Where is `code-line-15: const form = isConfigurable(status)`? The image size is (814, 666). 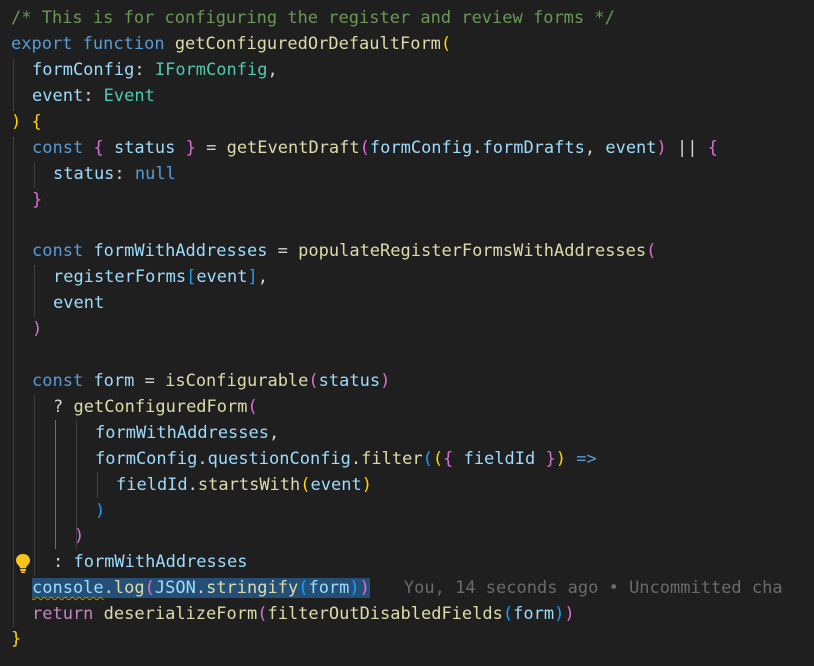 code-line-15: const form = isConfigurable(status) is located at coordinates (211, 381).